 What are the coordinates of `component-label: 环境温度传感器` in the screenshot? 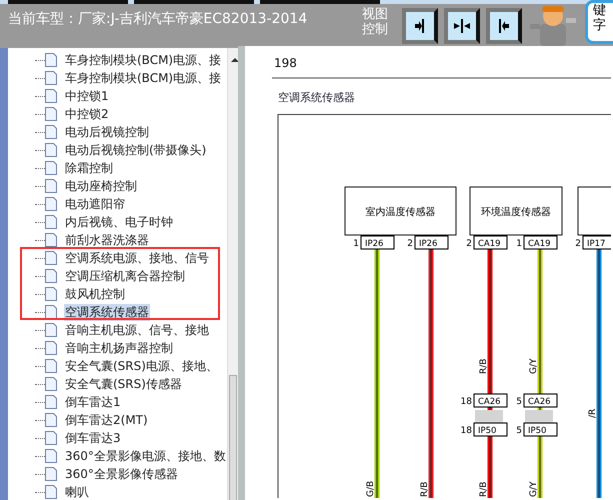 It's located at (516, 212).